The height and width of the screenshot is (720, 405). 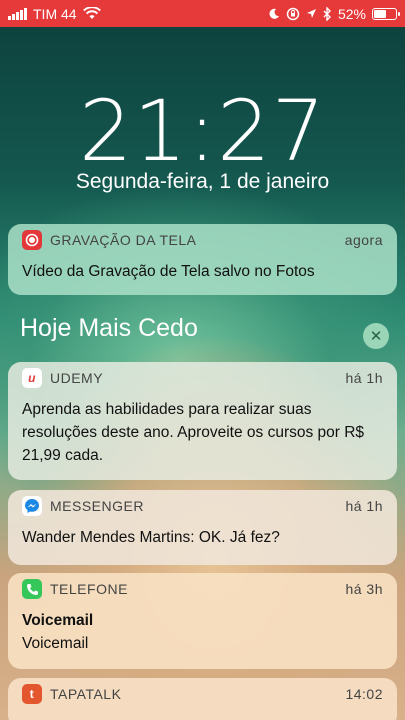 I want to click on screen-recording-icon, so click(x=32, y=240).